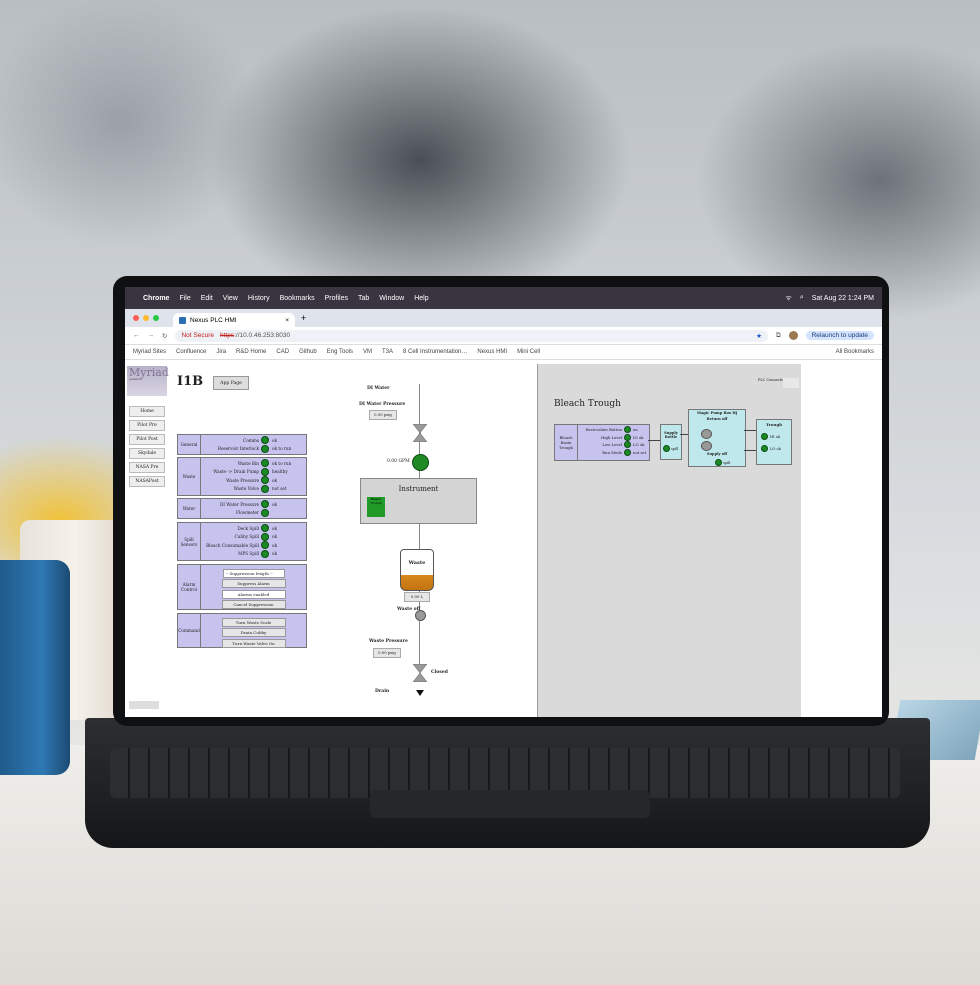  What do you see at coordinates (146, 318) in the screenshot?
I see `minimize-window-button` at bounding box center [146, 318].